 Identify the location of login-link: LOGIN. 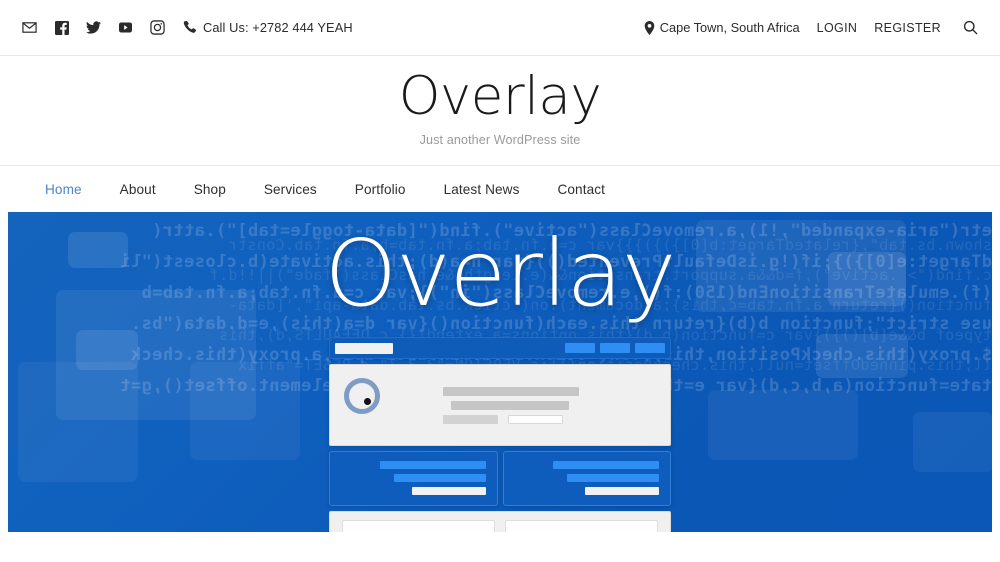
(837, 28).